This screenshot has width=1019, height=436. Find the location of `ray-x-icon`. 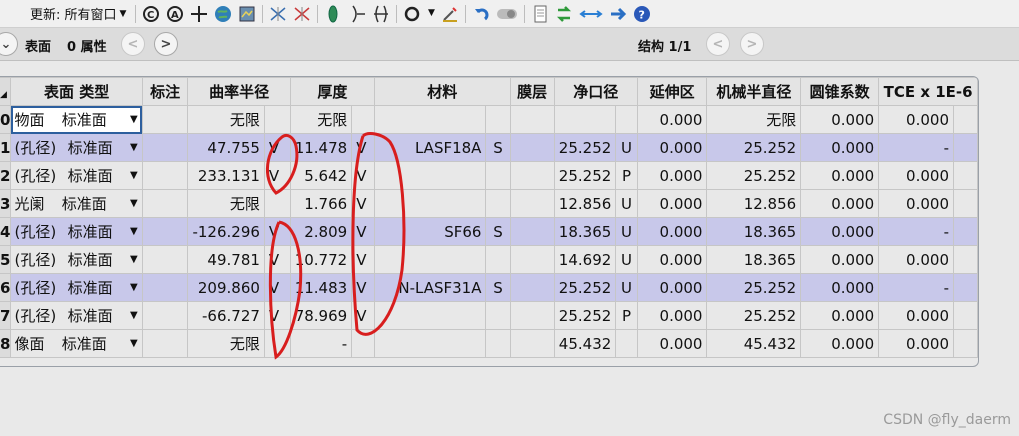

ray-x-icon is located at coordinates (278, 14).